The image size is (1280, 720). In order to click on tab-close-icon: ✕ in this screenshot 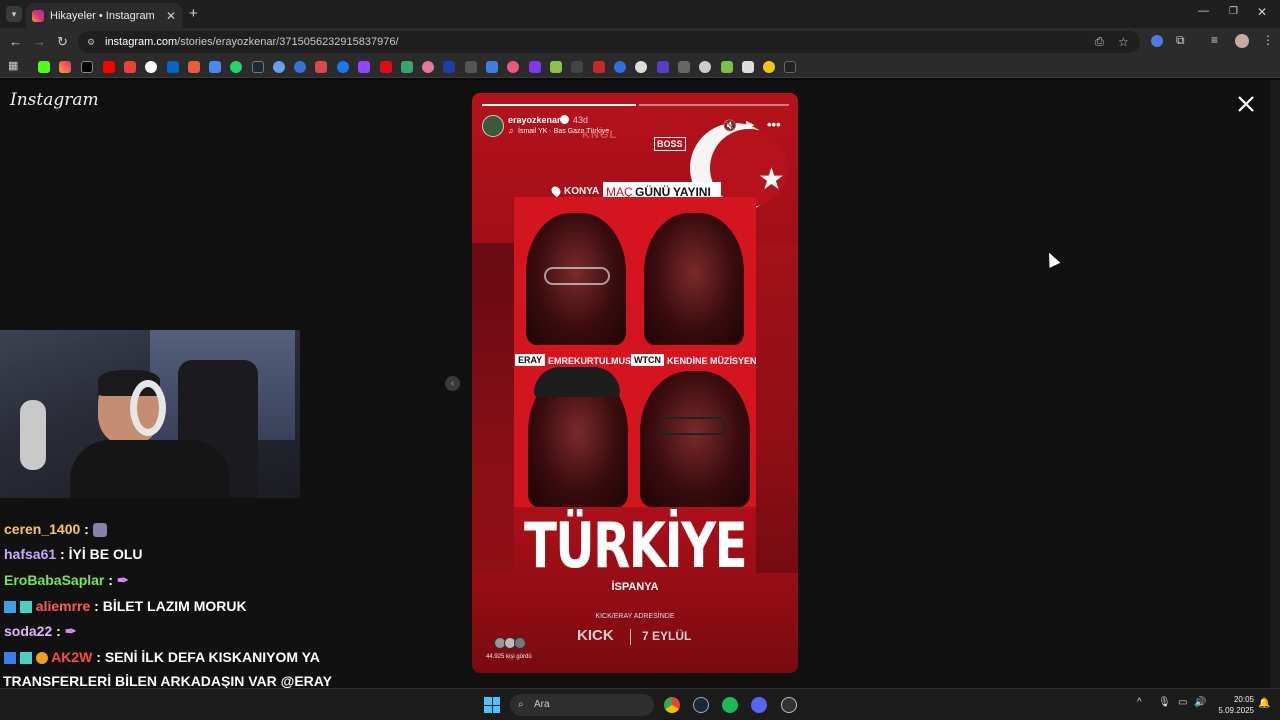, I will do `click(171, 16)`.